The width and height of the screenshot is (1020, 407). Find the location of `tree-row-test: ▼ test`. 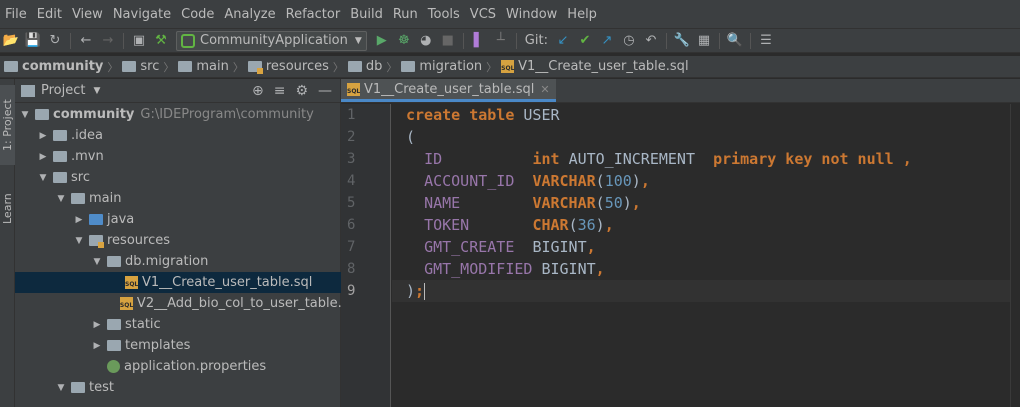

tree-row-test: ▼ test is located at coordinates (178, 387).